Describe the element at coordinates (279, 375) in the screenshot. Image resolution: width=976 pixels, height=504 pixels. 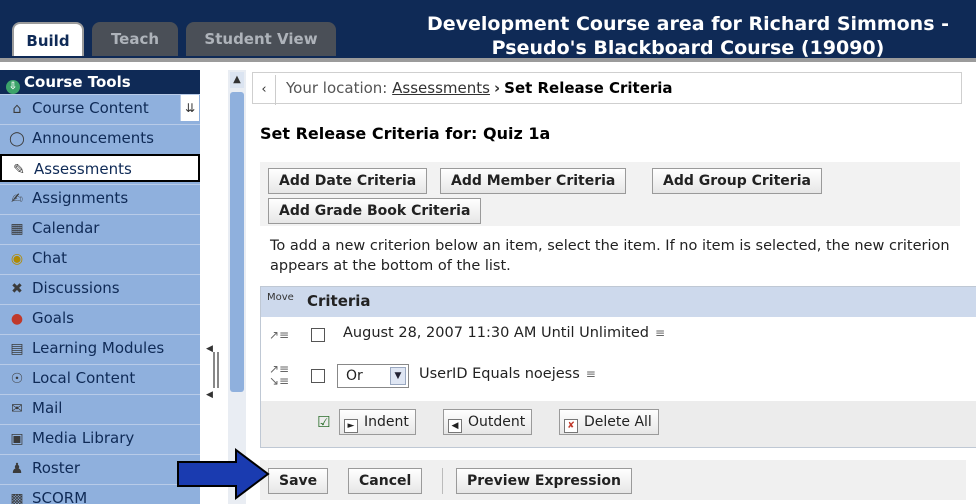
I see `move-icon: ↗≡ ↘≡` at that location.